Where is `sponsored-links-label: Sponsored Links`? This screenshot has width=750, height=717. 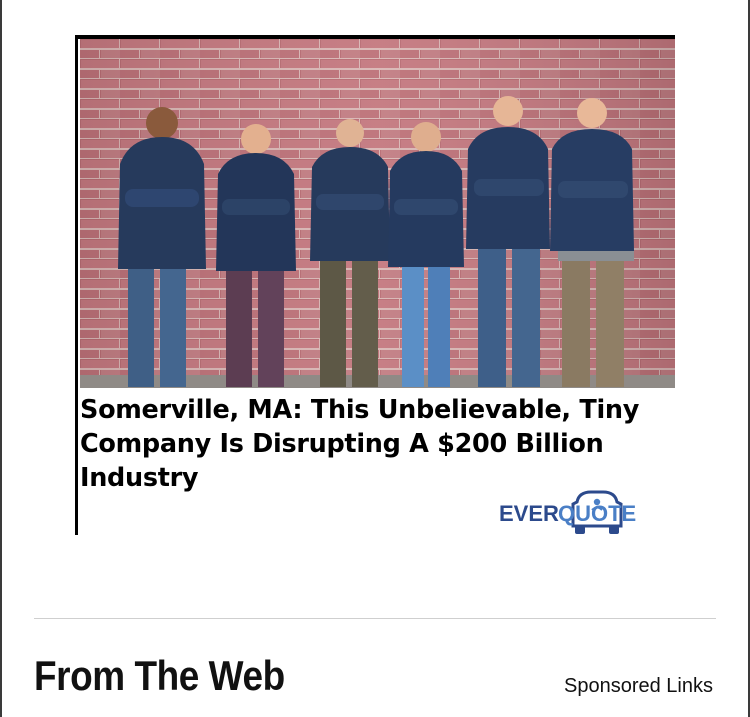 sponsored-links-label: Sponsored Links is located at coordinates (638, 686).